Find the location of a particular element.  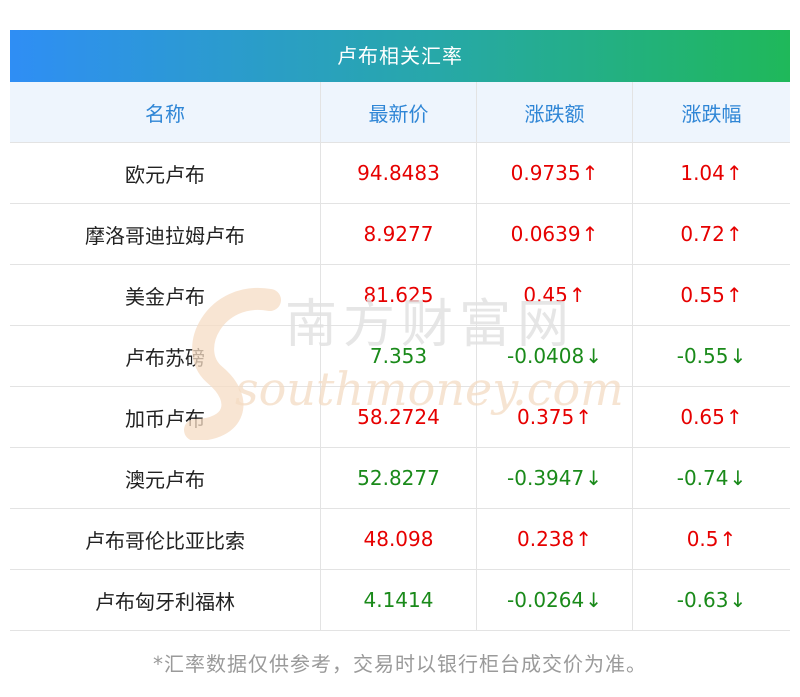

column-header-price: 最新价 is located at coordinates (399, 112).